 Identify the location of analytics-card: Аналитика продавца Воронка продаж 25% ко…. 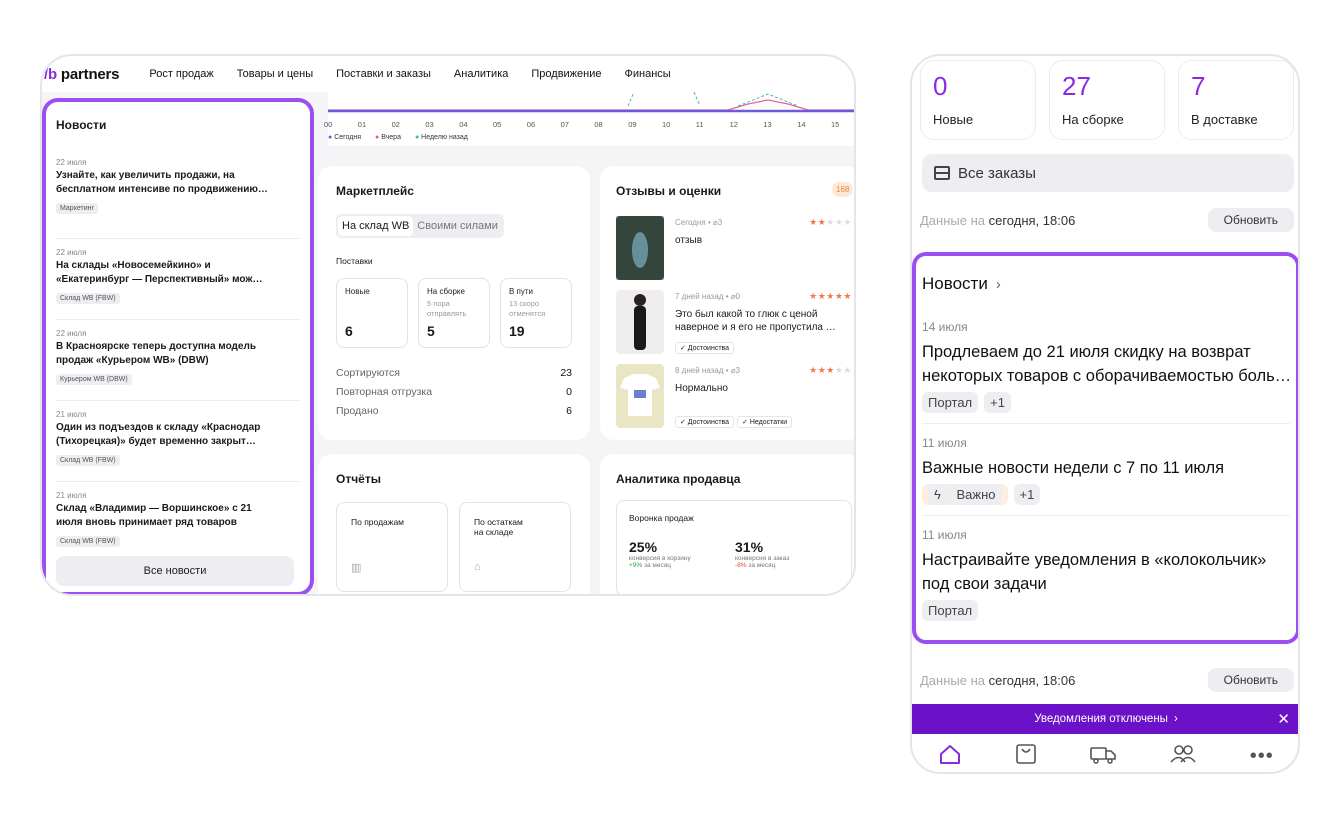
(727, 524).